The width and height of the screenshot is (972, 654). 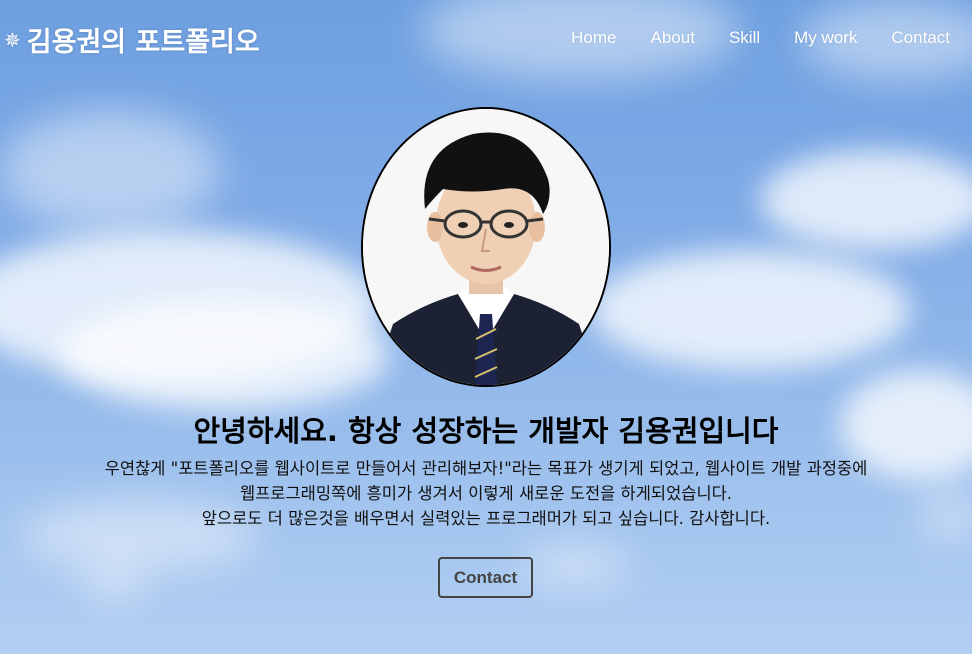 What do you see at coordinates (920, 38) in the screenshot?
I see `nav-contact: Contact` at bounding box center [920, 38].